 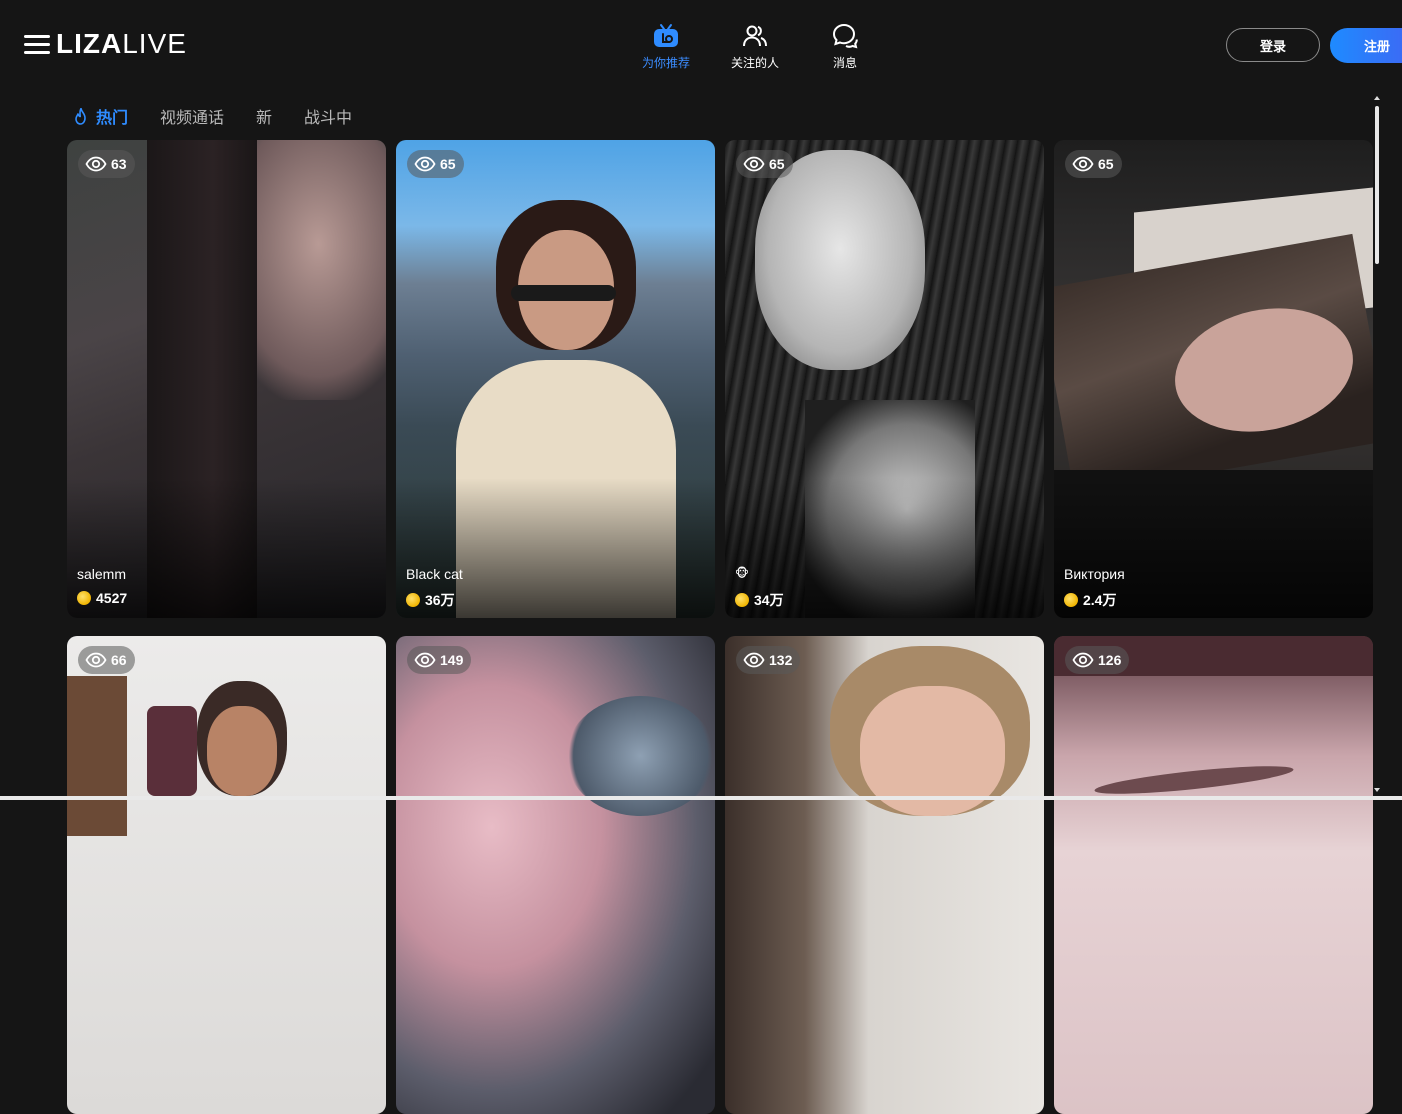 What do you see at coordinates (844, 63) in the screenshot?
I see `nav-label: 消息` at bounding box center [844, 63].